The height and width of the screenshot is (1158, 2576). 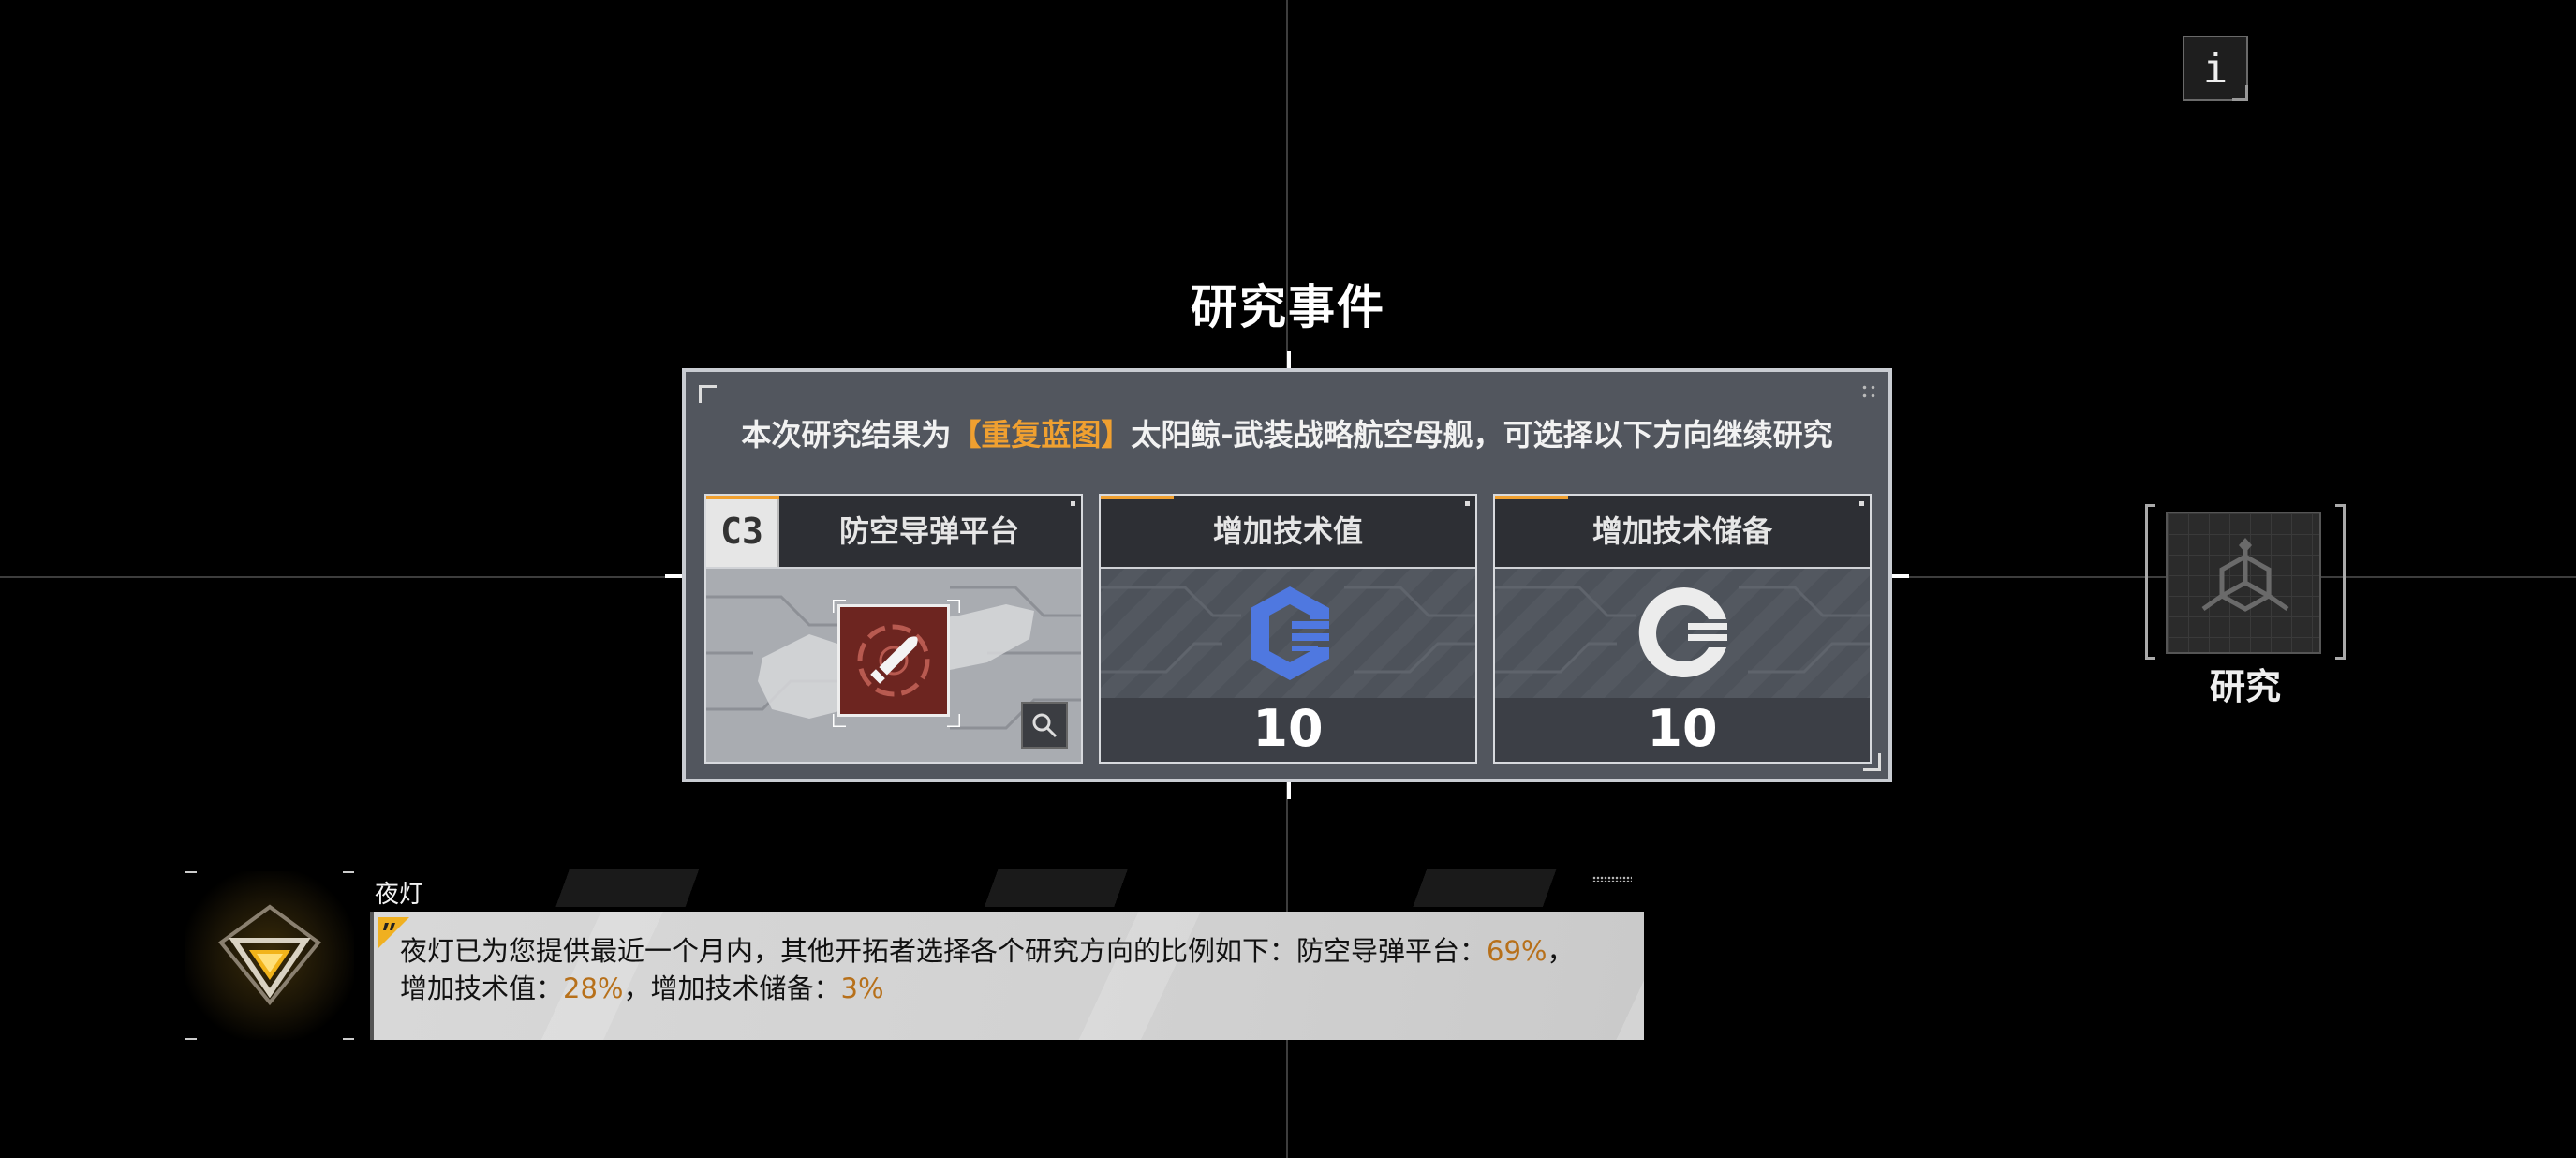 What do you see at coordinates (1007, 888) in the screenshot?
I see `speaker-name-strip` at bounding box center [1007, 888].